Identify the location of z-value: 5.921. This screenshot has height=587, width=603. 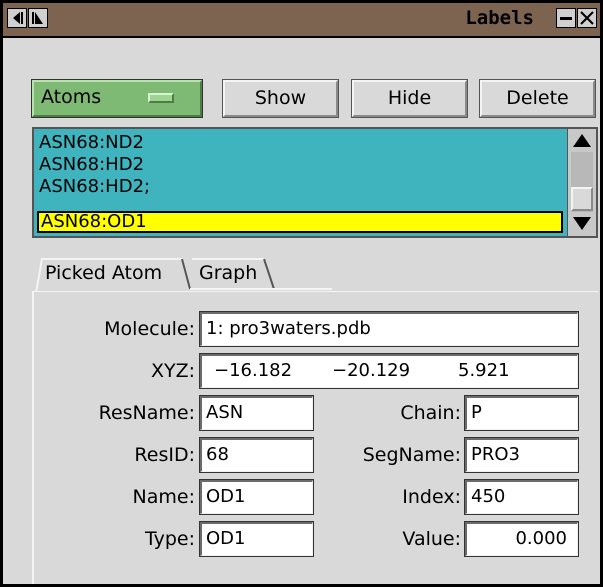
(484, 370).